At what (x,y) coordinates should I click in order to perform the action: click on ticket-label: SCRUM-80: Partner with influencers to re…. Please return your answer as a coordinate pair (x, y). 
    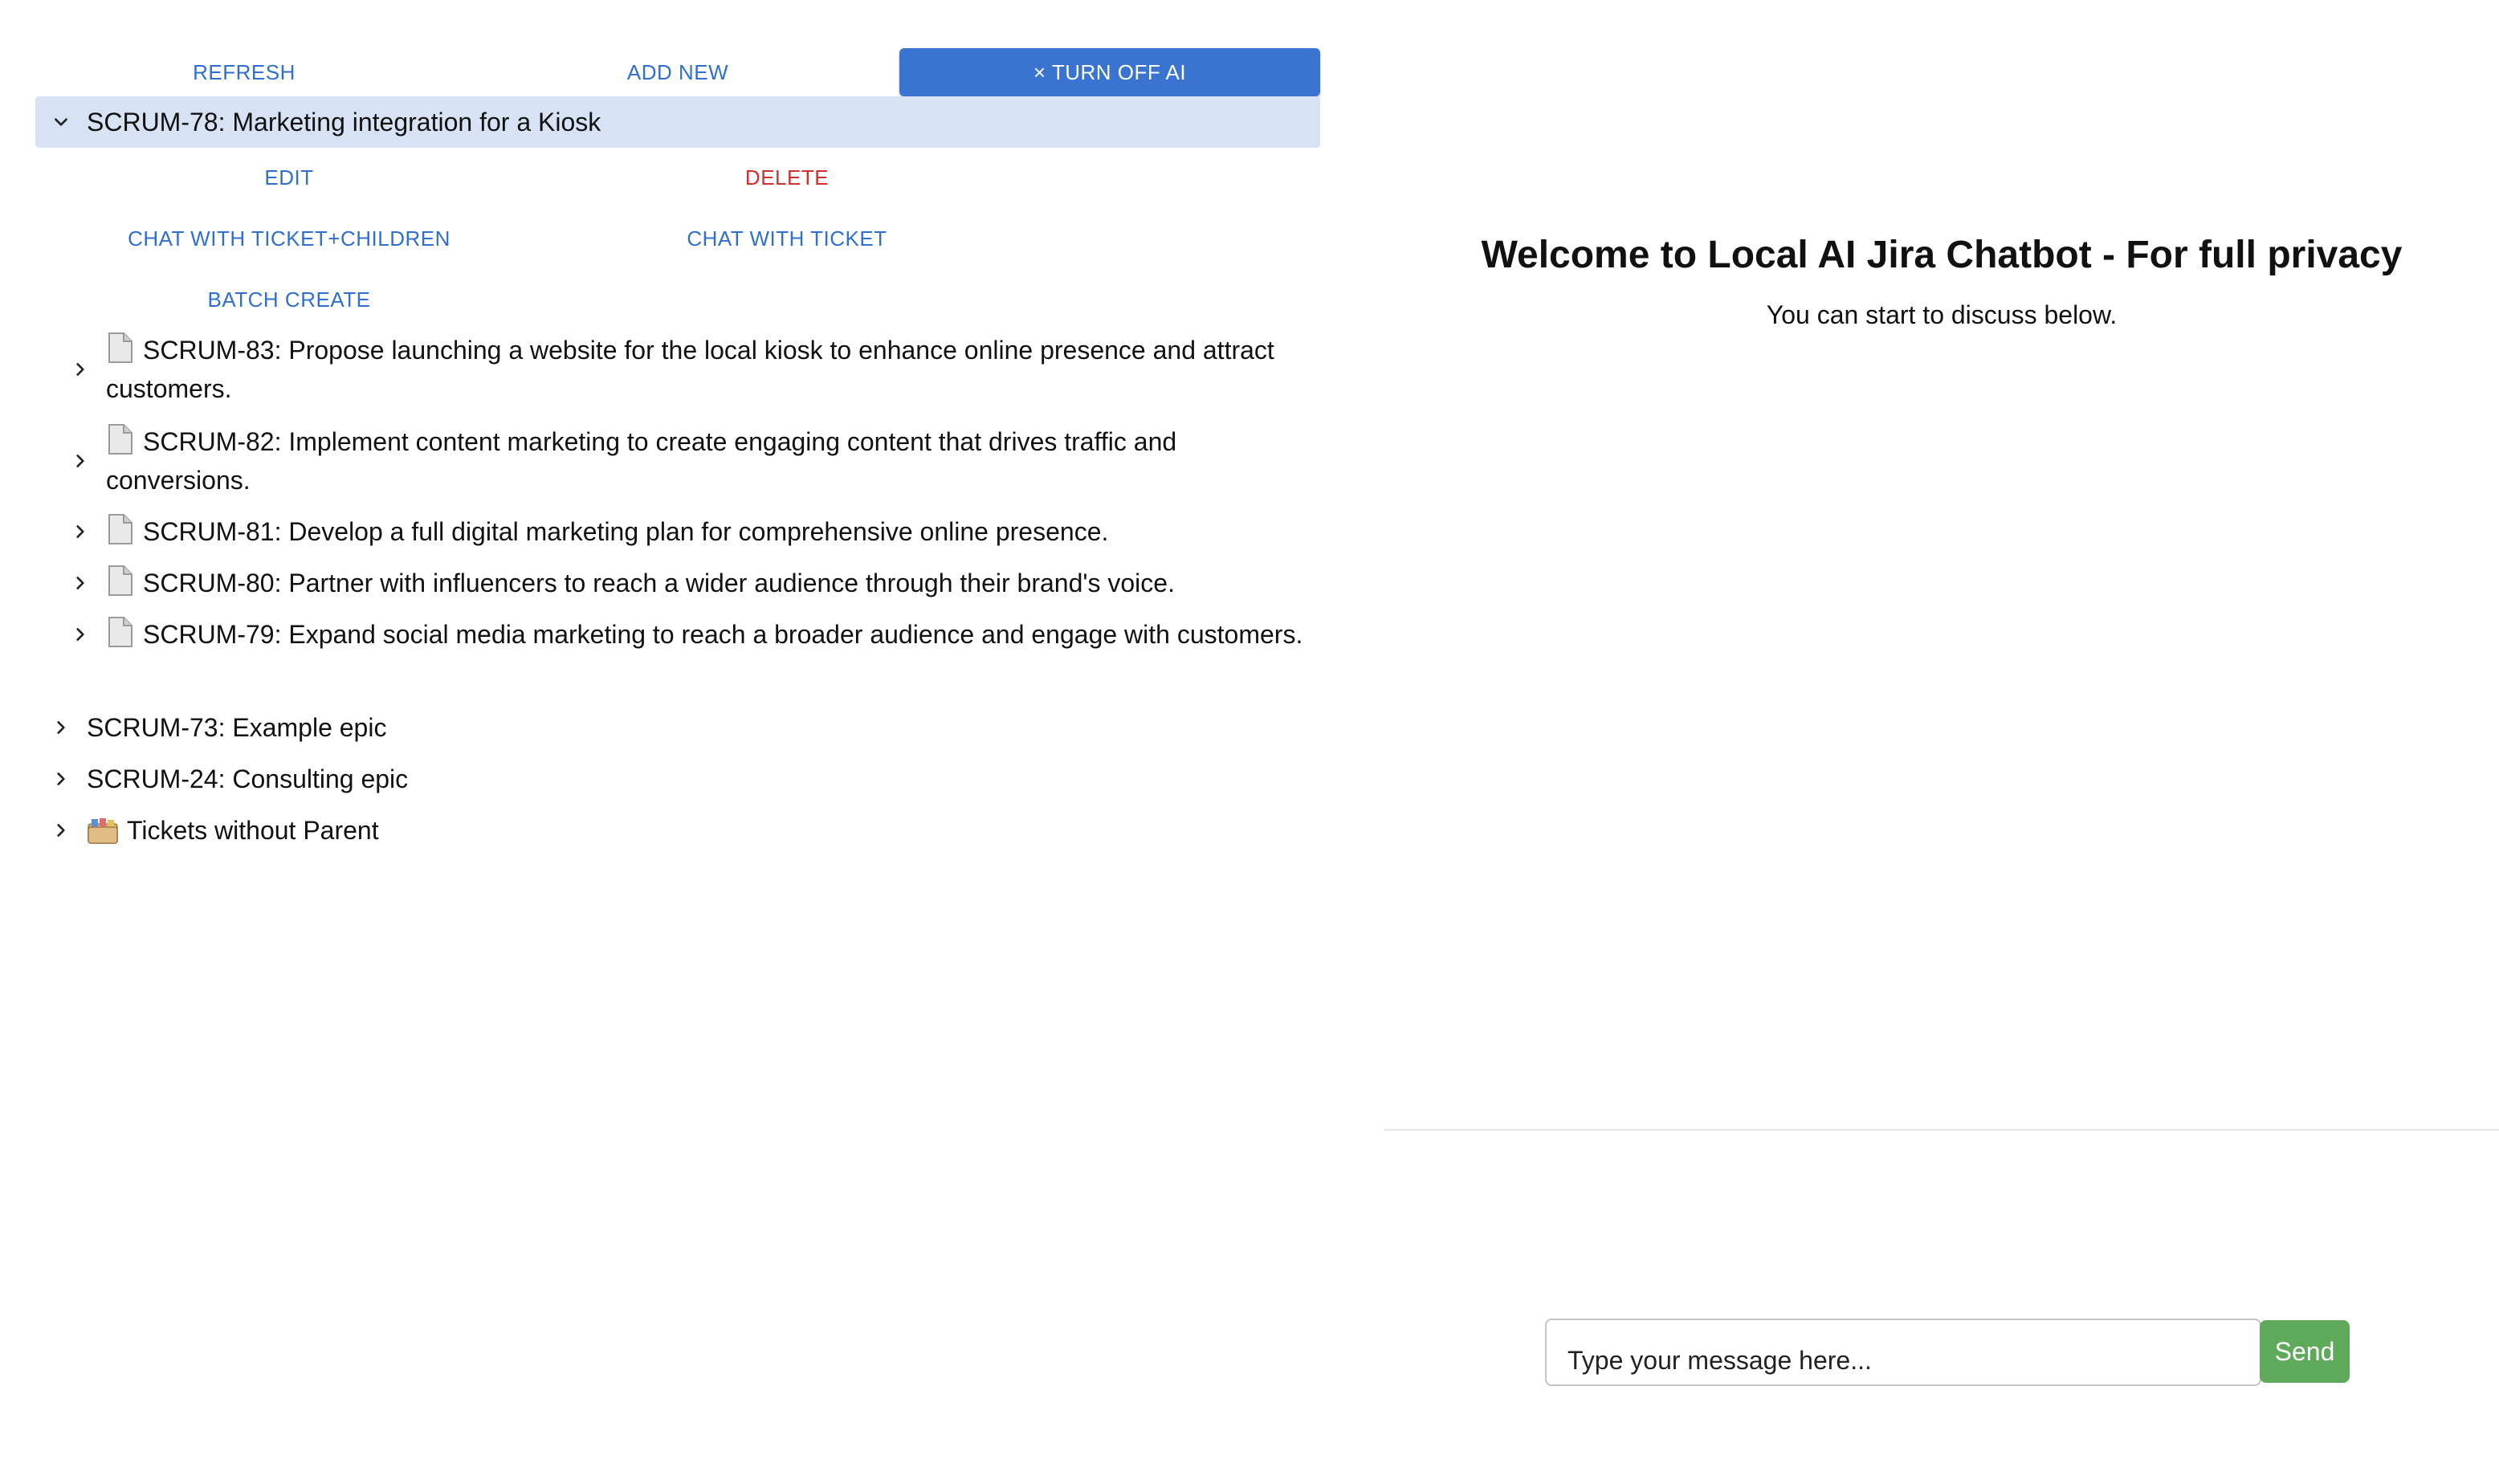
    Looking at the image, I should click on (659, 583).